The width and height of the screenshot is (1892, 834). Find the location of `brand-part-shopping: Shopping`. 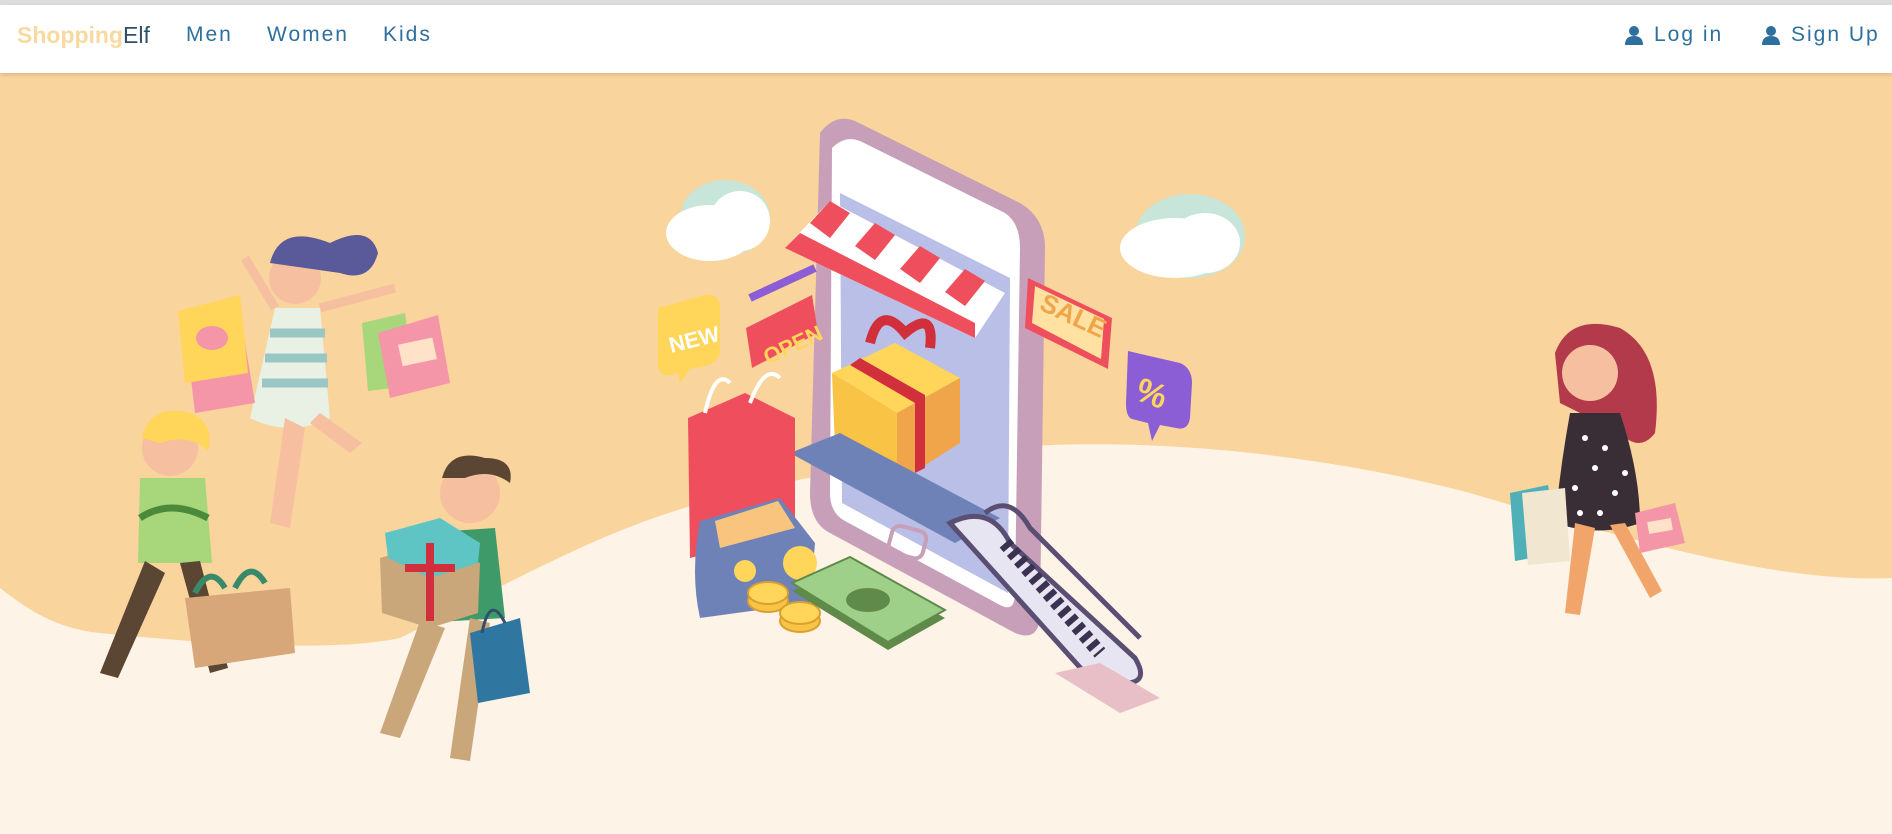

brand-part-shopping: Shopping is located at coordinates (70, 35).